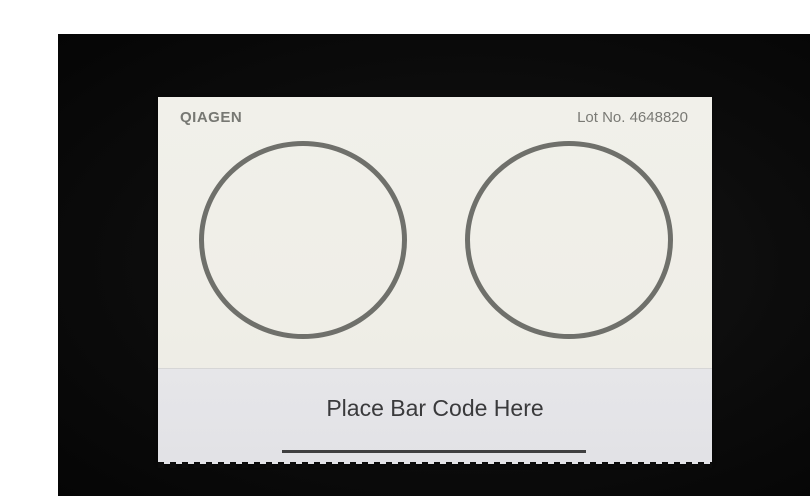 The height and width of the screenshot is (496, 810). Describe the element at coordinates (434, 451) in the screenshot. I see `barcode-underline` at that location.